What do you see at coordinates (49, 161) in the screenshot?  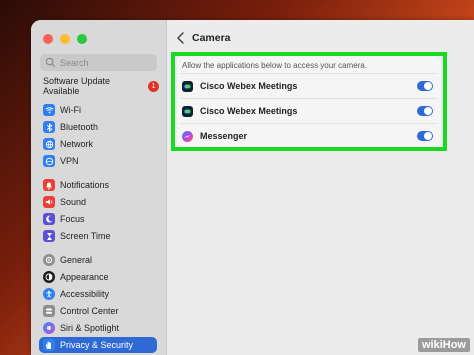 I see `vpn-icon` at bounding box center [49, 161].